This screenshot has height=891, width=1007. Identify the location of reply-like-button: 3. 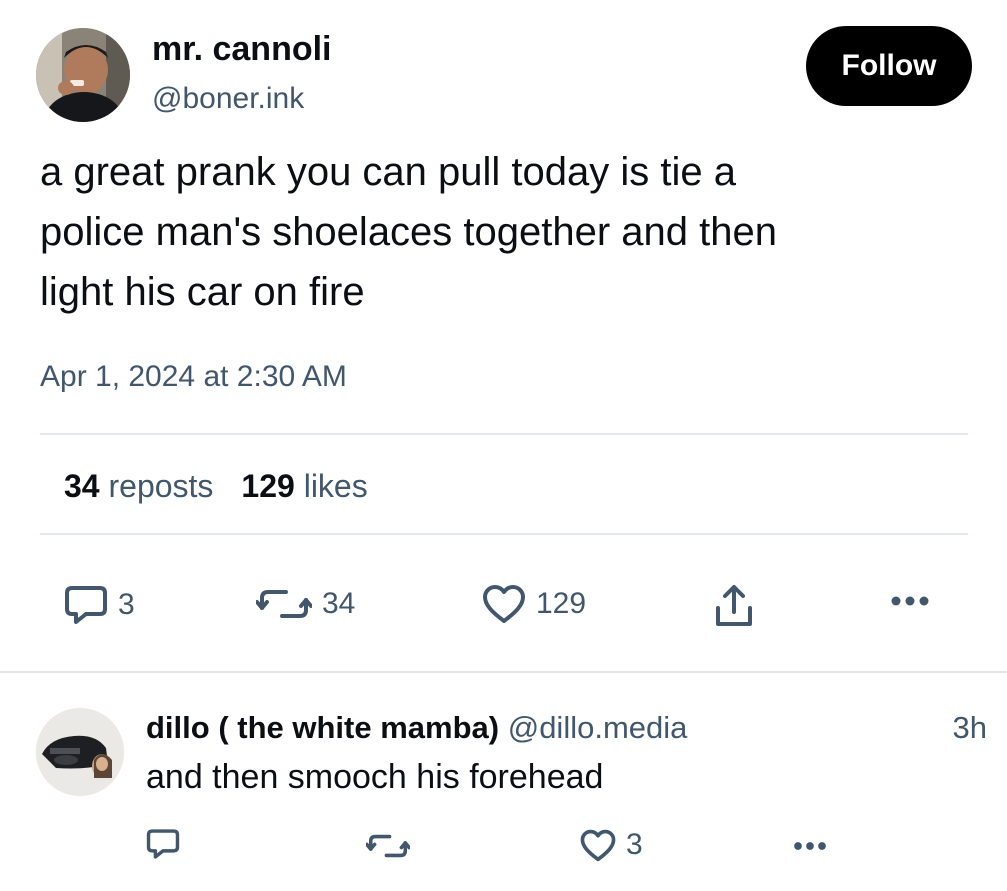
(611, 845).